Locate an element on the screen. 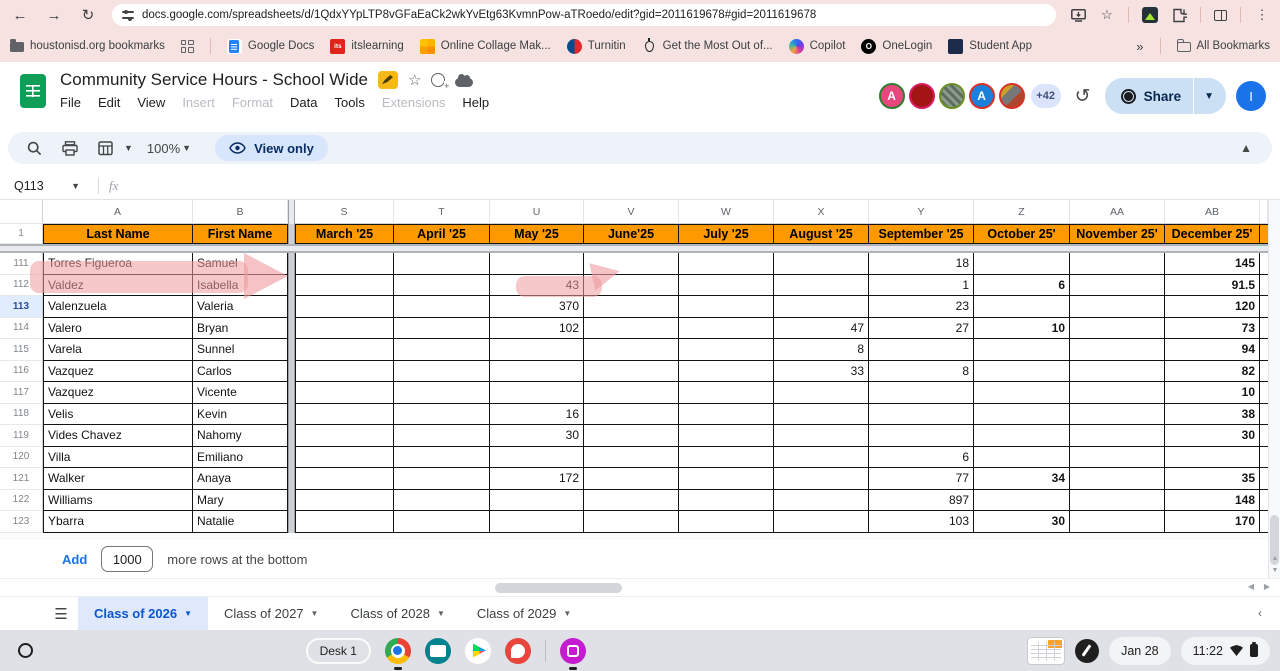  screenshot-tool-icon is located at coordinates (572, 653).